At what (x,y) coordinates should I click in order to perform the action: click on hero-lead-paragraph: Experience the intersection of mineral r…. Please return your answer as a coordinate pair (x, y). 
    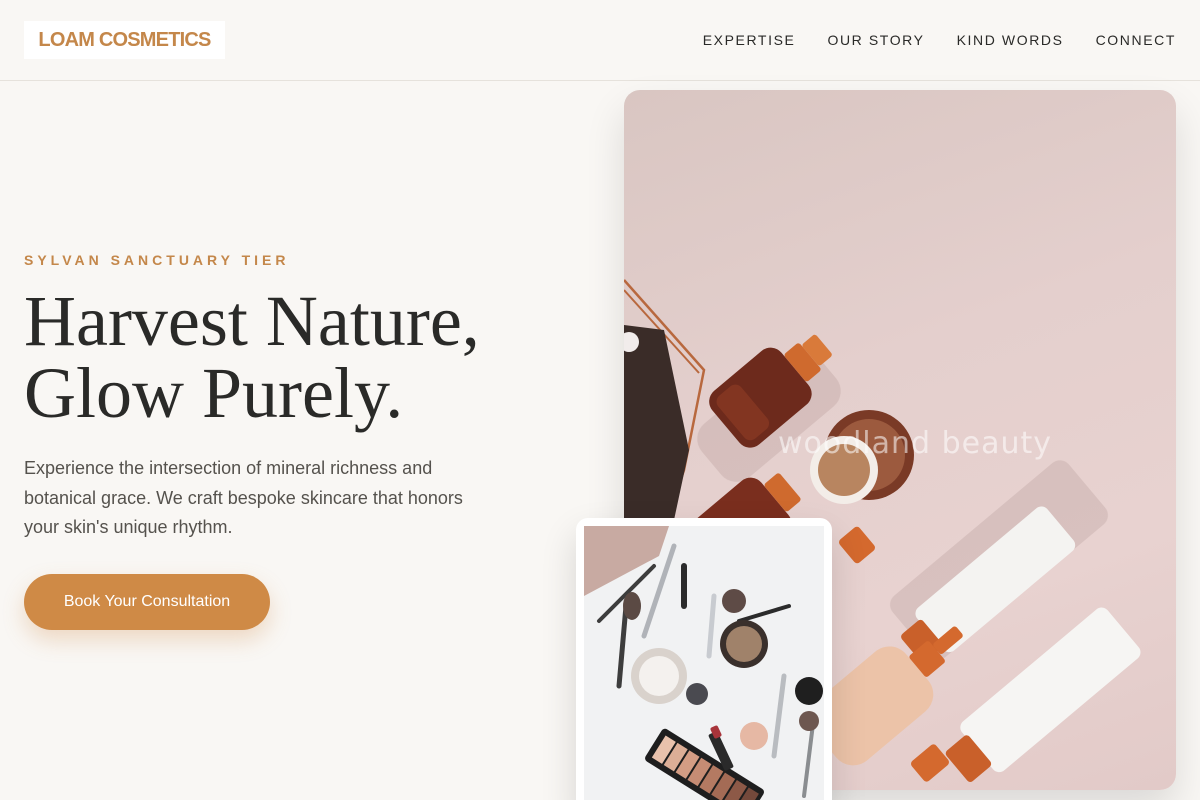
    Looking at the image, I should click on (243, 497).